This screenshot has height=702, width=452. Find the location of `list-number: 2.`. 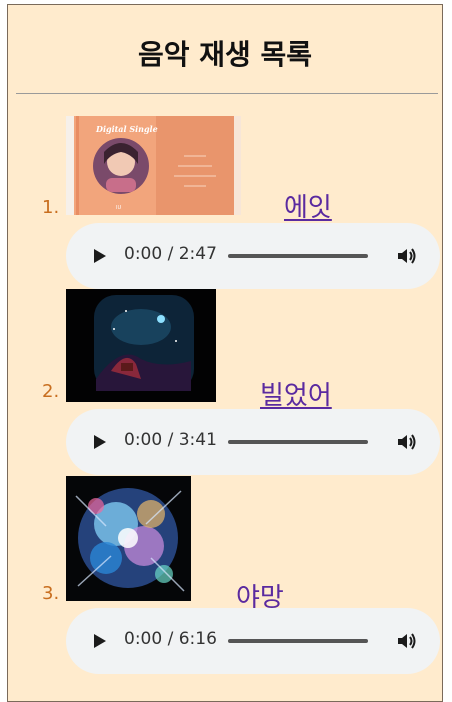

list-number: 2. is located at coordinates (51, 391).